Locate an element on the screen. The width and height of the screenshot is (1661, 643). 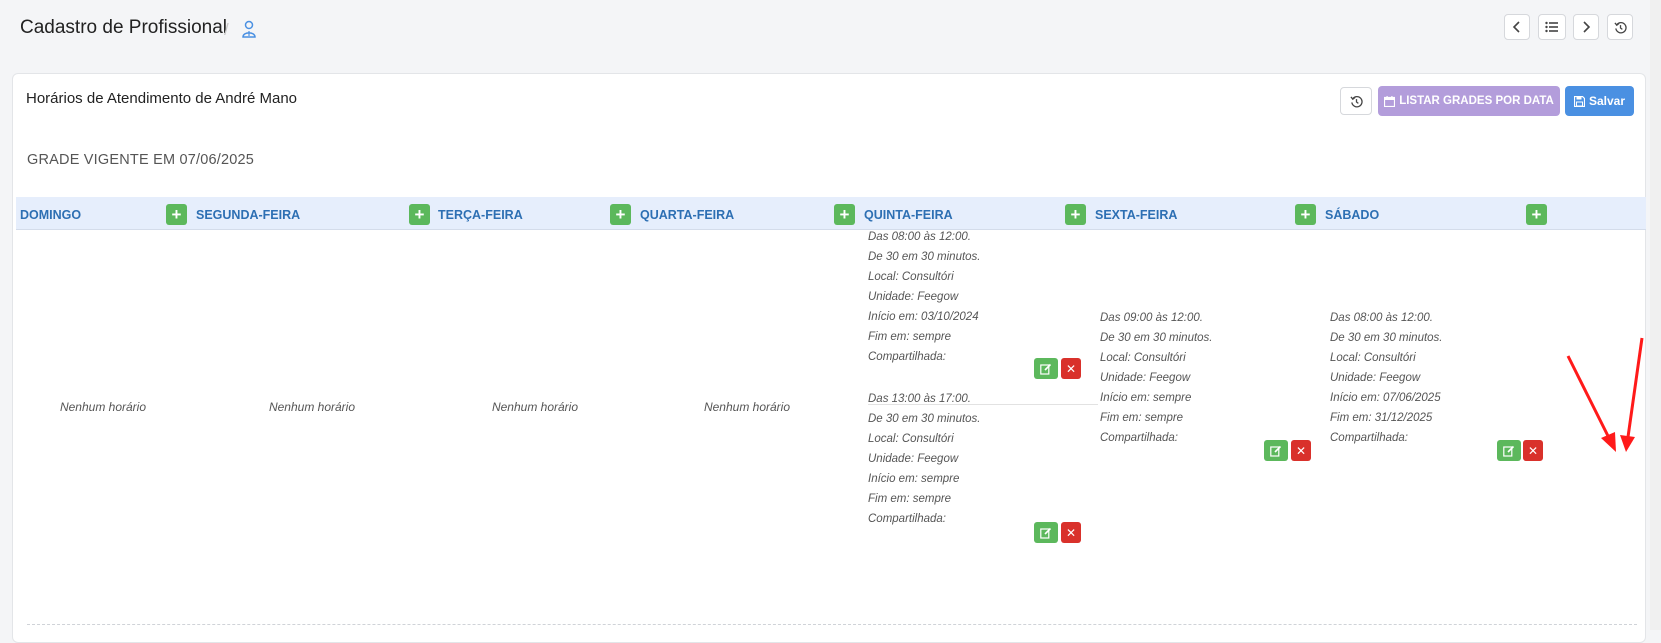
list-view-button is located at coordinates (1552, 27).